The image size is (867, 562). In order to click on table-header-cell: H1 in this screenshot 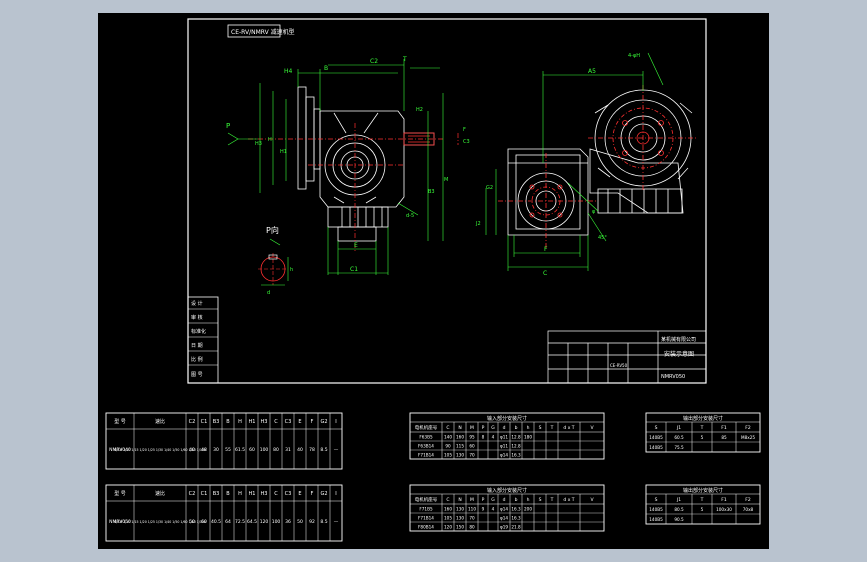, I will do `click(252, 494)`.